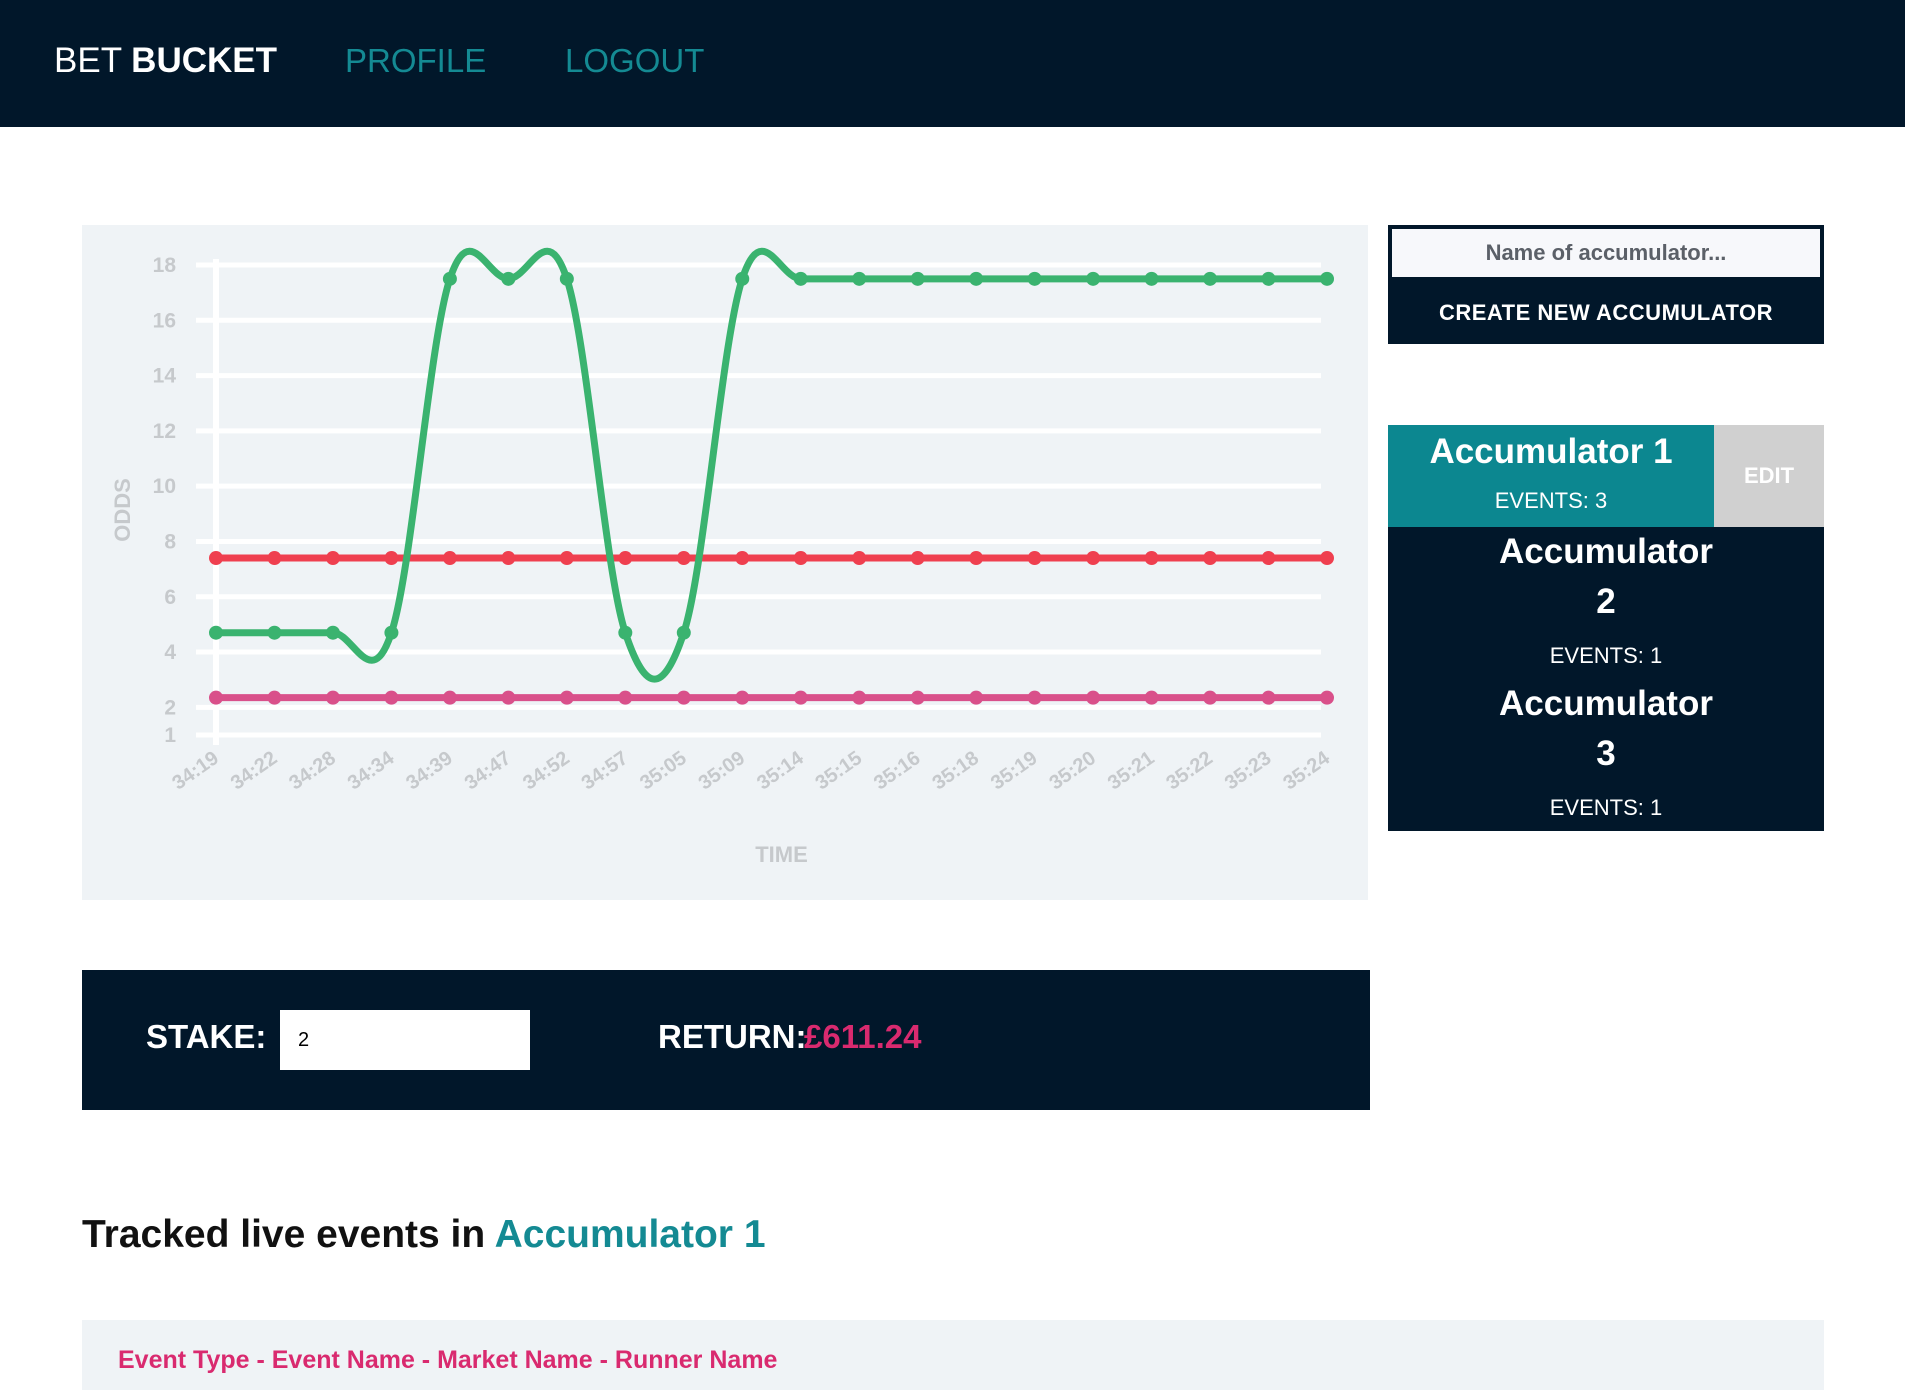 The image size is (1905, 1390). What do you see at coordinates (164, 320) in the screenshot?
I see `y-tick-label: 16` at bounding box center [164, 320].